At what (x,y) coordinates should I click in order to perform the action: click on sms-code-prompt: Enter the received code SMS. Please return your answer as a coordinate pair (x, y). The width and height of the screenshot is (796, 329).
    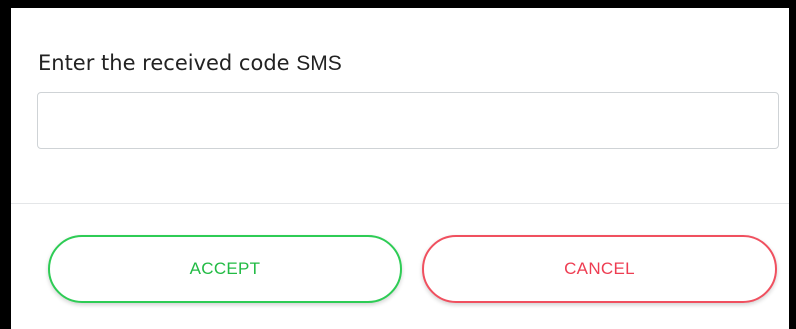
    Looking at the image, I should click on (190, 63).